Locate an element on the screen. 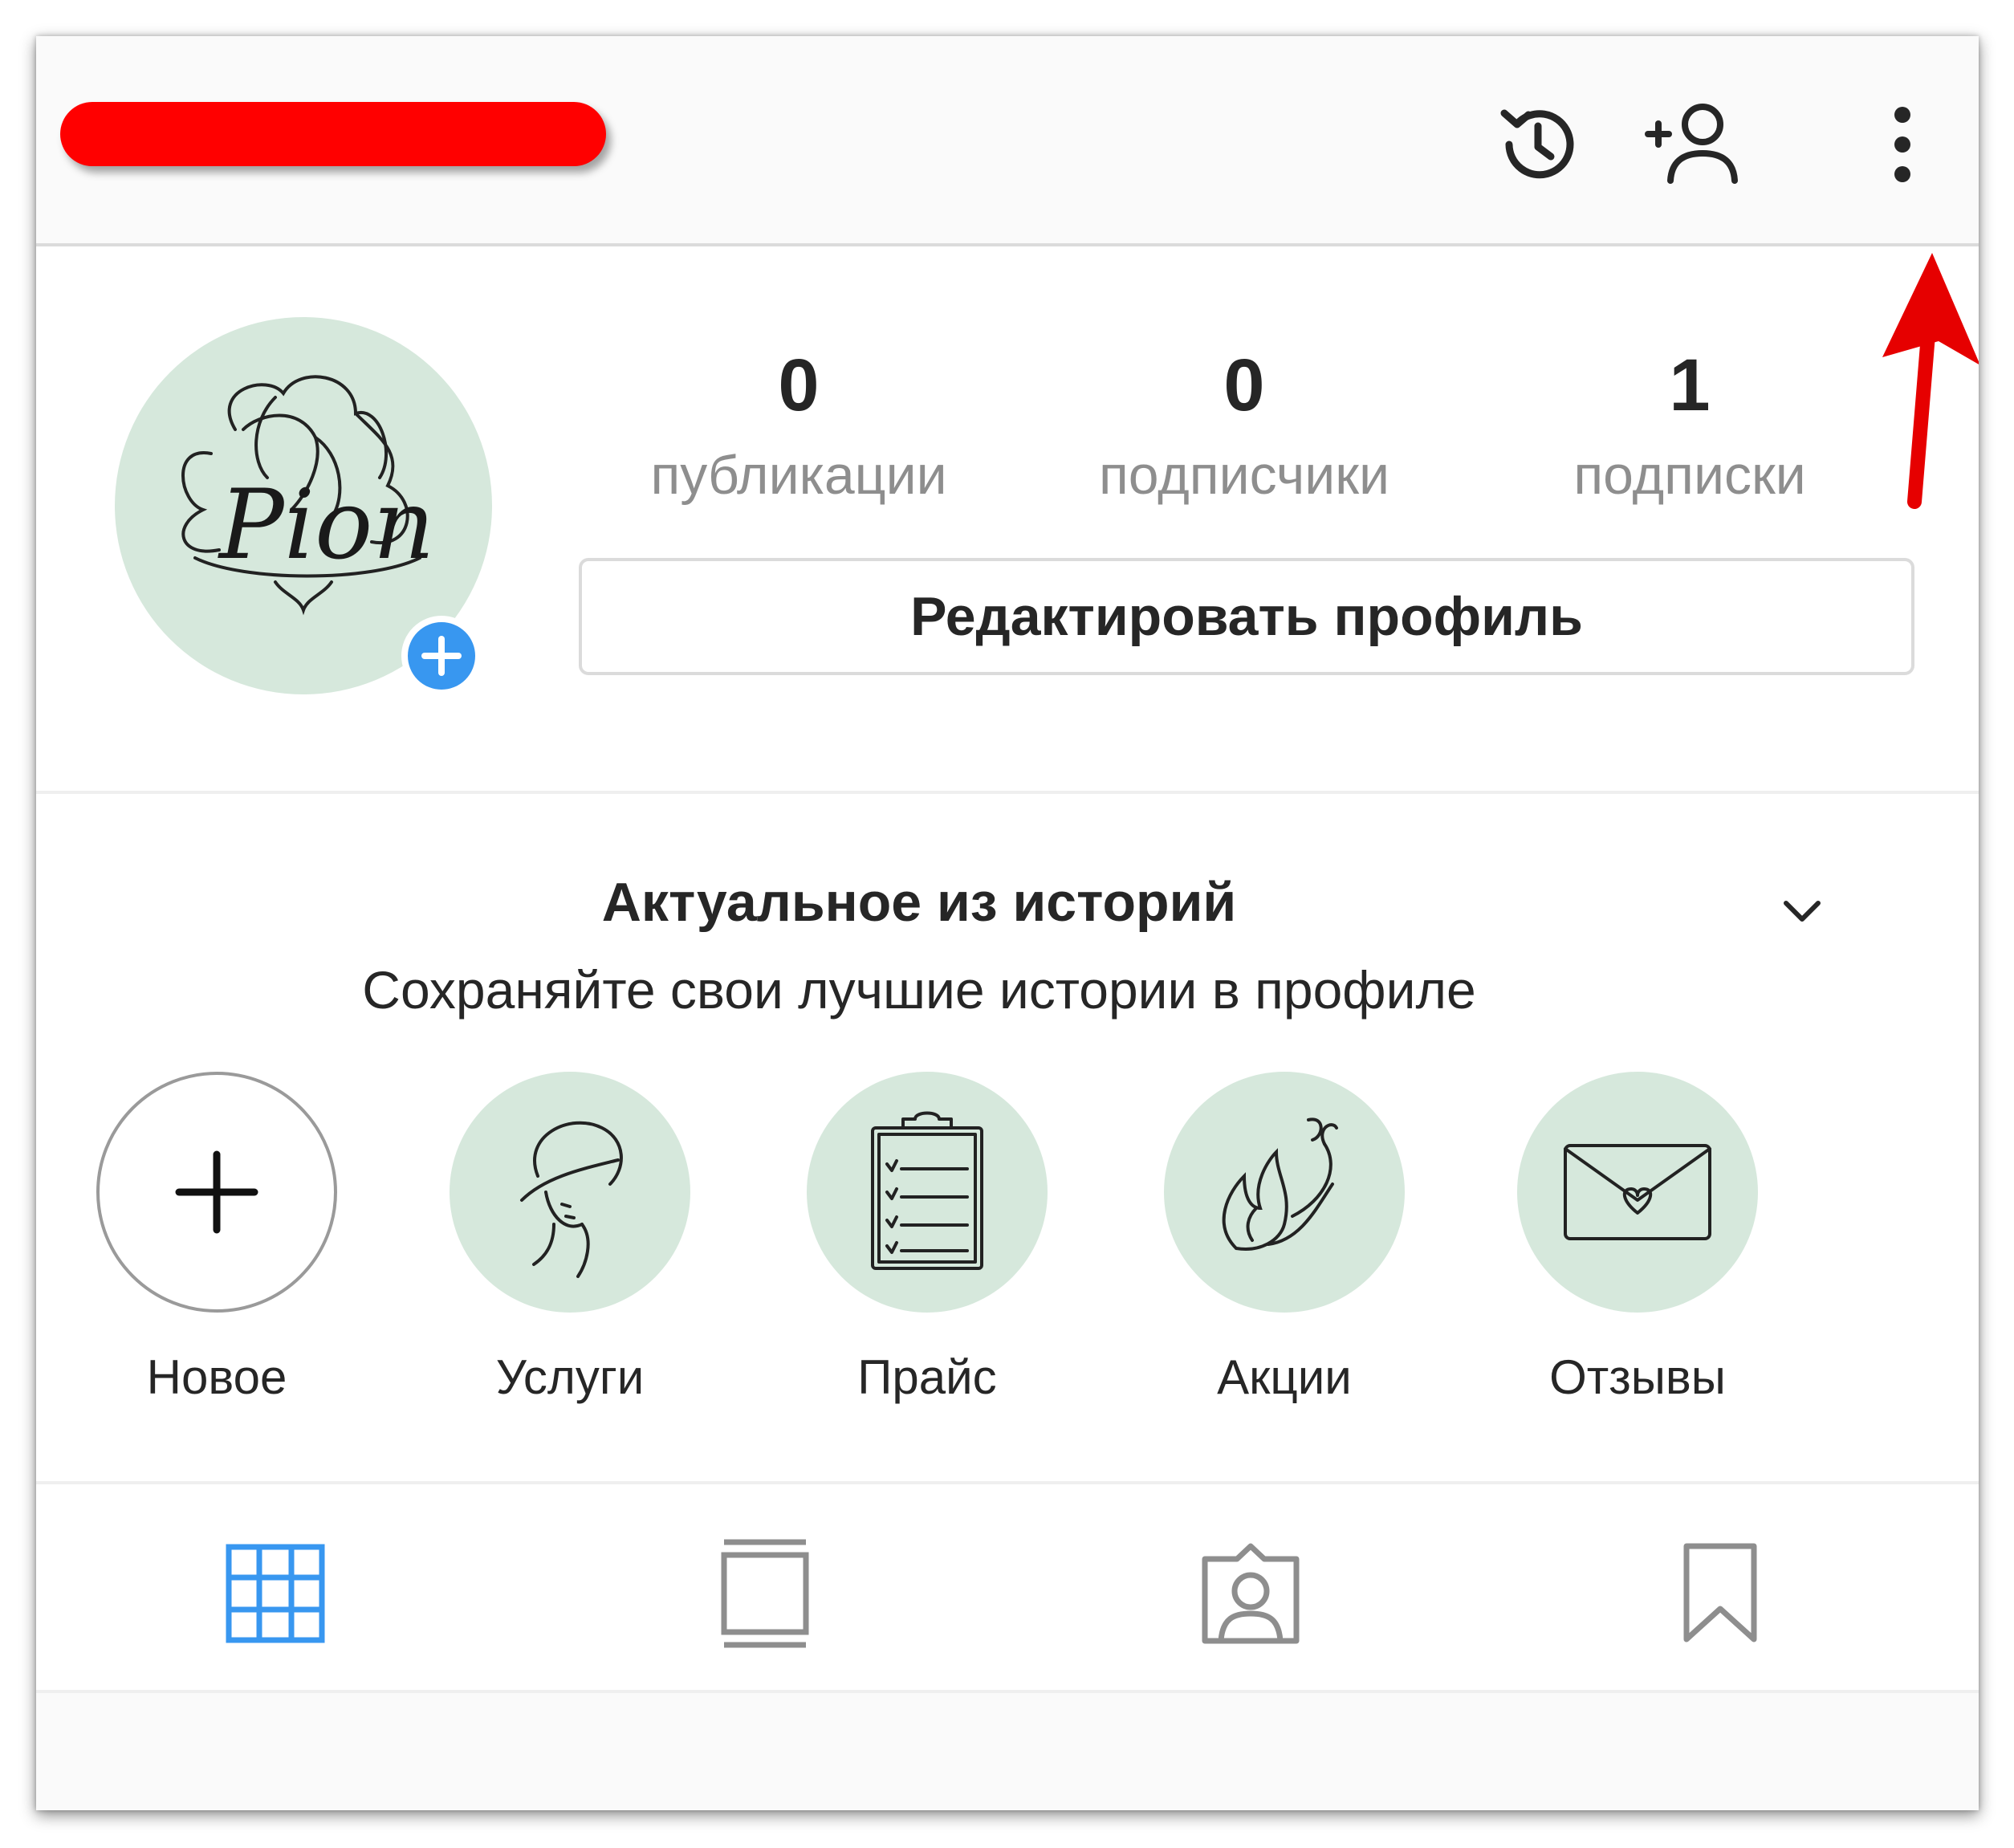  highlight-label: Акции is located at coordinates (1284, 1377).